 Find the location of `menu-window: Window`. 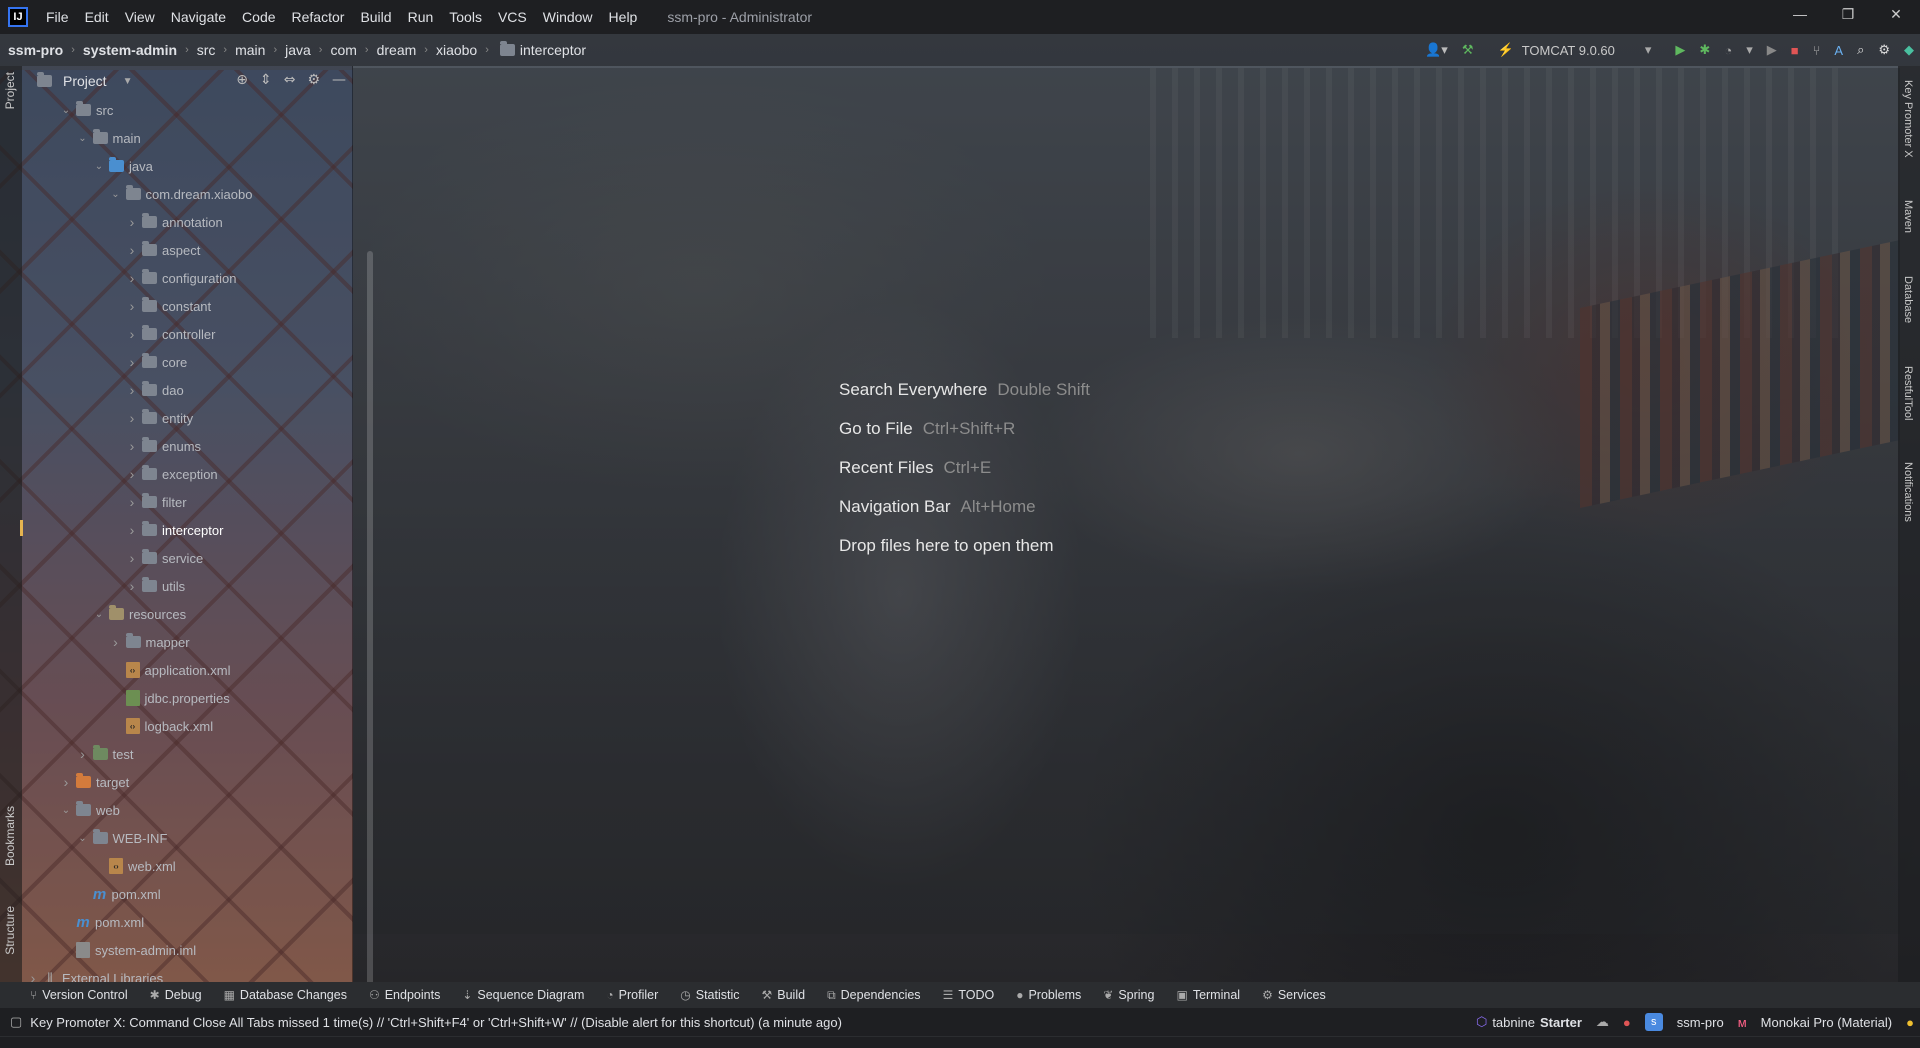

menu-window: Window is located at coordinates (568, 17).